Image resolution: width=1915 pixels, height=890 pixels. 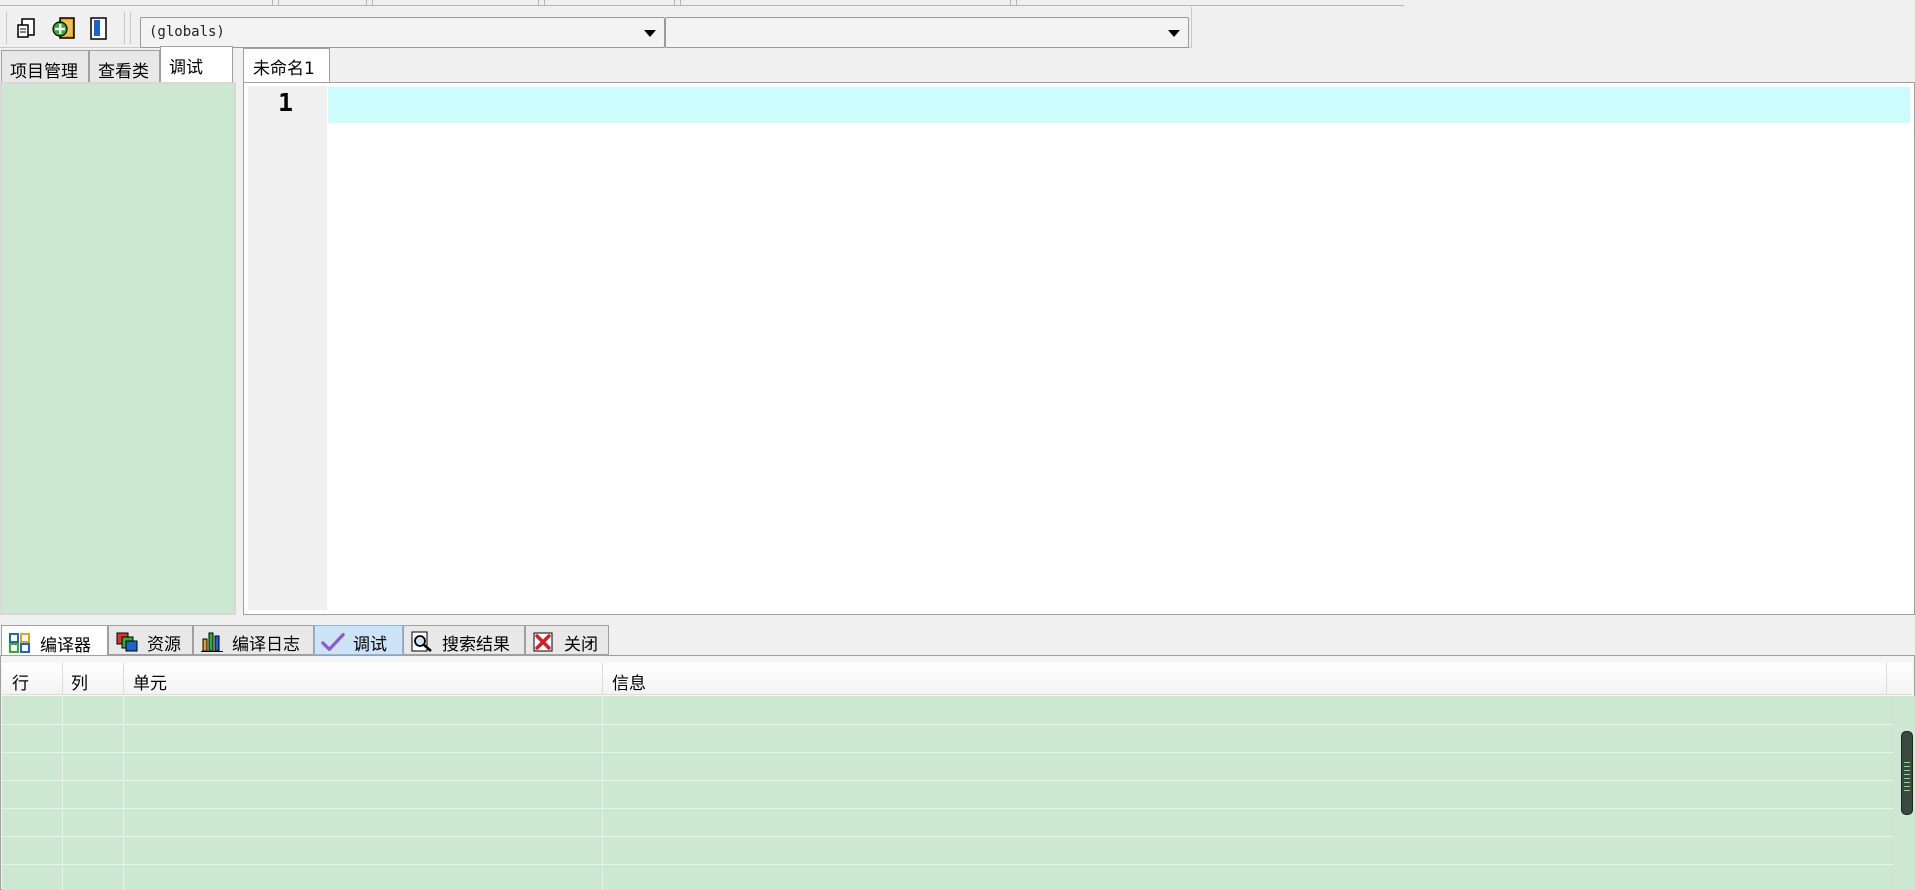 I want to click on tab-label: 查看类, so click(x=123, y=72).